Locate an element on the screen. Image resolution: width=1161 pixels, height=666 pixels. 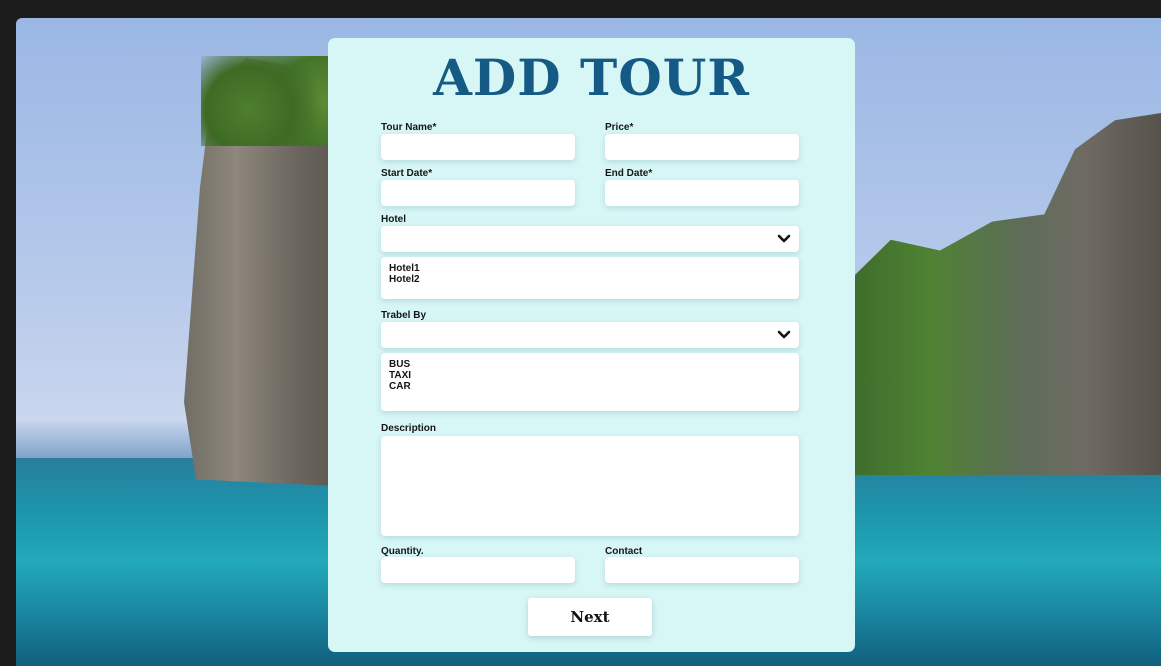
hotel-option: Hotel1 is located at coordinates (594, 268).